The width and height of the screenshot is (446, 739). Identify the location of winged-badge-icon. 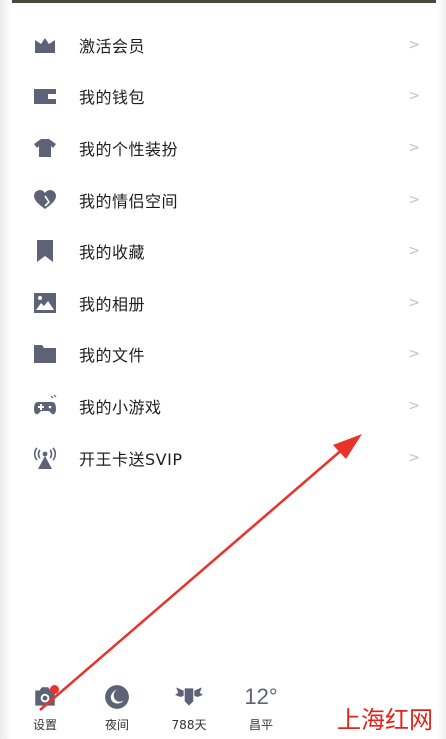
(189, 696).